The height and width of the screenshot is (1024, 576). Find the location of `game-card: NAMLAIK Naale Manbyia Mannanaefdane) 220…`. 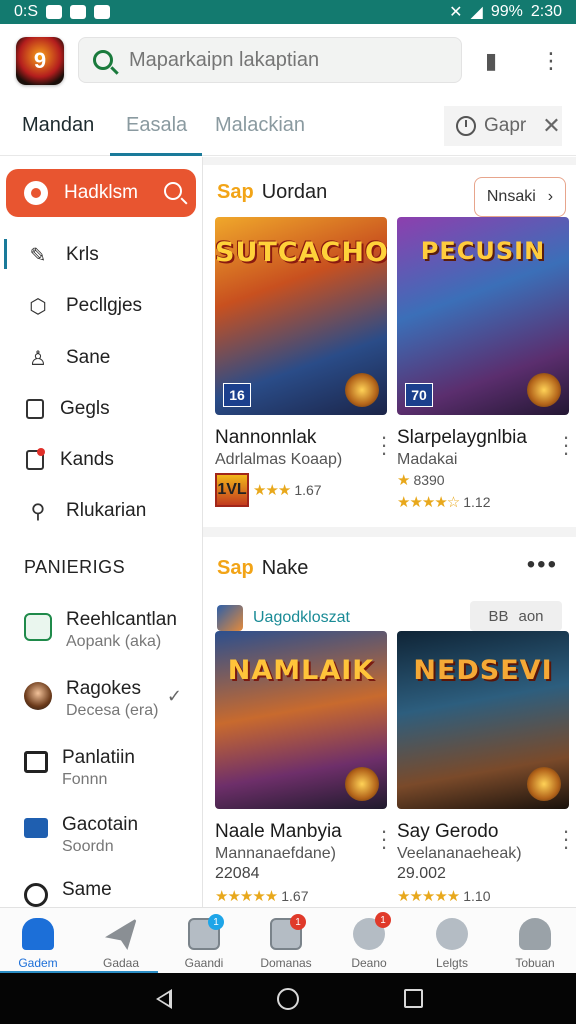

game-card: NAMLAIK Naale Manbyia Mannanaefdane) 220… is located at coordinates (302, 768).